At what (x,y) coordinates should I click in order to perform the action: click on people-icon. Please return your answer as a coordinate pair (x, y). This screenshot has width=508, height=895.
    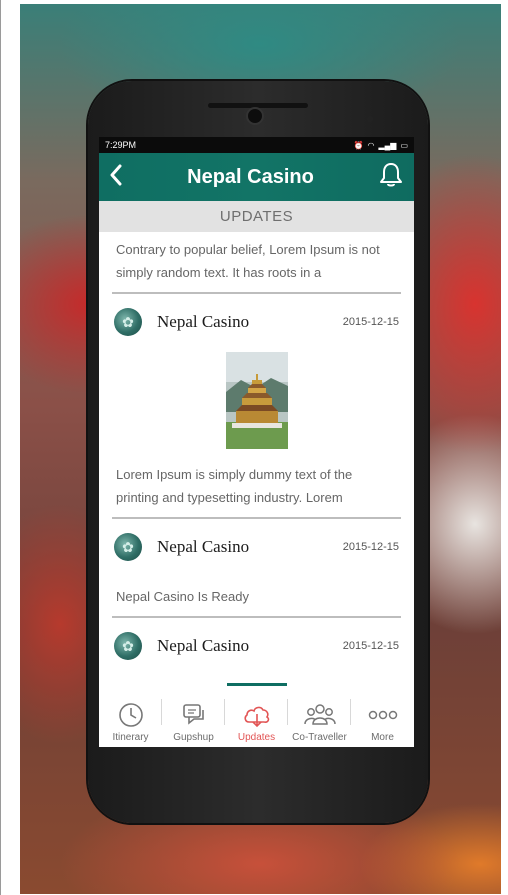
    Looking at the image, I should click on (319, 714).